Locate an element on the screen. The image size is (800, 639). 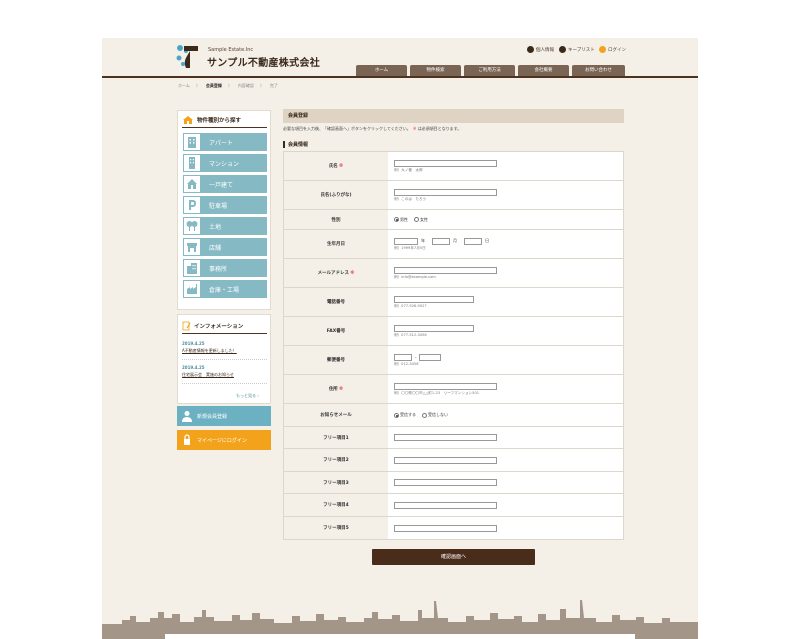
field-value: - 例）012-3456 is located at coordinates (505, 360).